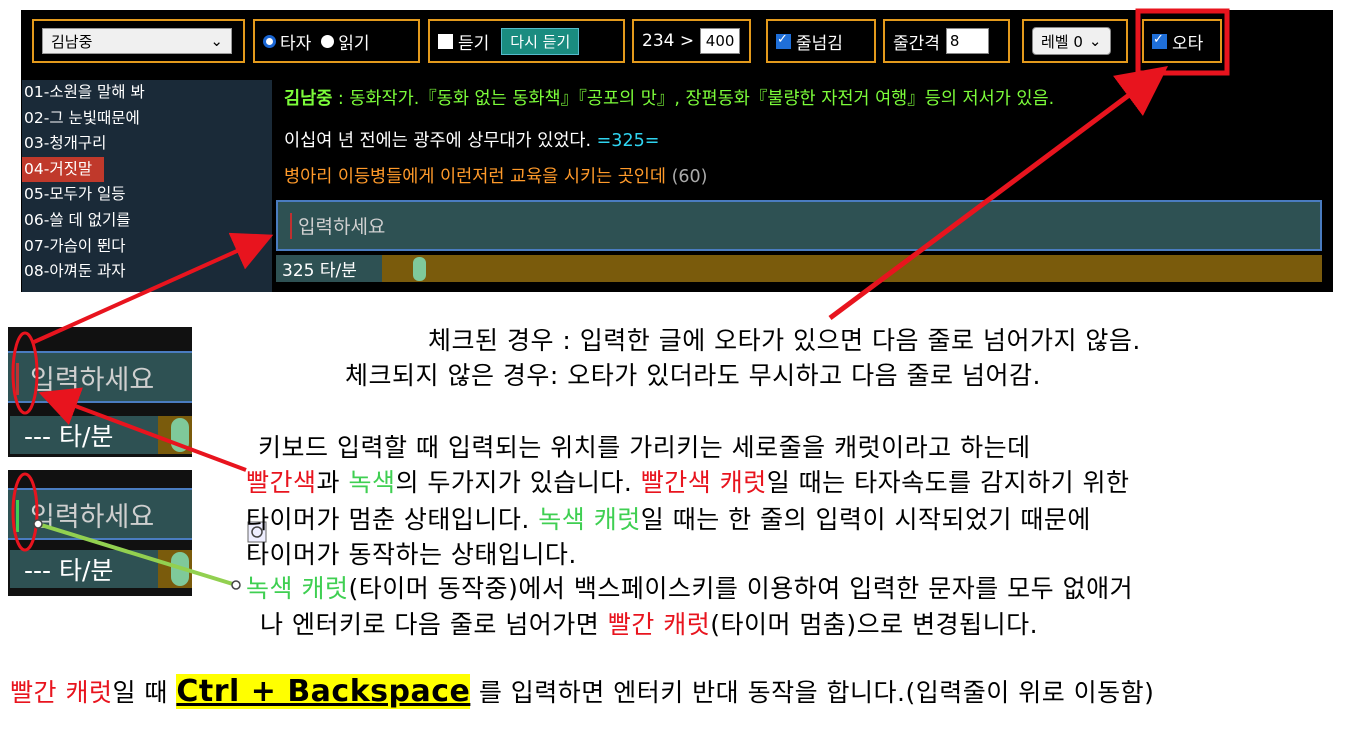 This screenshot has height=730, width=1348. Describe the element at coordinates (1182, 42) in the screenshot. I see `highlight-box` at that location.